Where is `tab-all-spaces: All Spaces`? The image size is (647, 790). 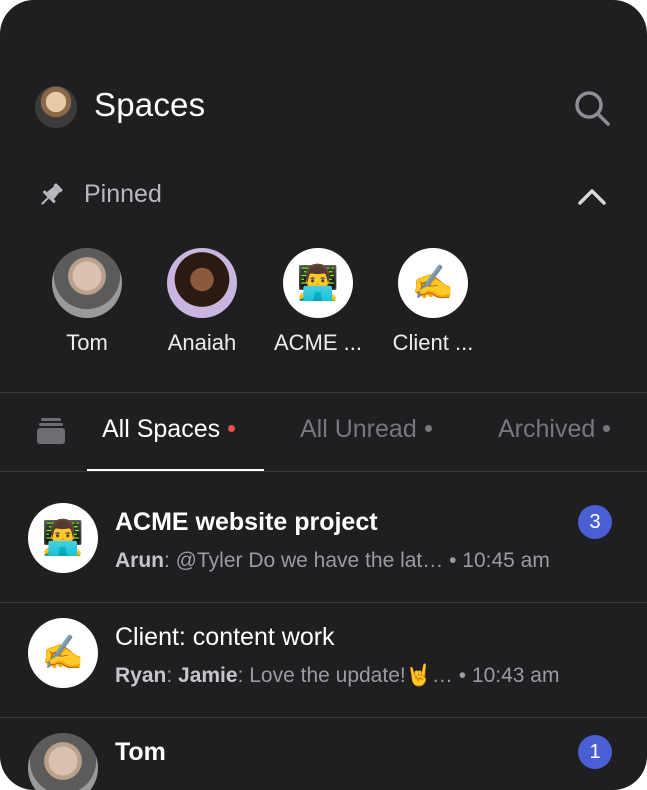 tab-all-spaces: All Spaces is located at coordinates (169, 429).